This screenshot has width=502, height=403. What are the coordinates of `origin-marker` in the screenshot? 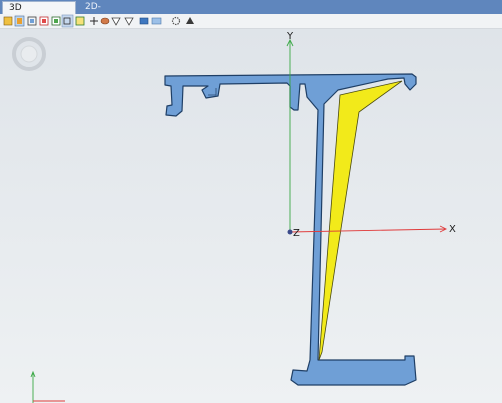 It's located at (290, 232).